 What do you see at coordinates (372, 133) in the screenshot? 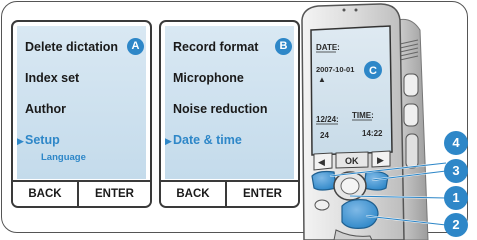
I see `time-value: 14:22` at bounding box center [372, 133].